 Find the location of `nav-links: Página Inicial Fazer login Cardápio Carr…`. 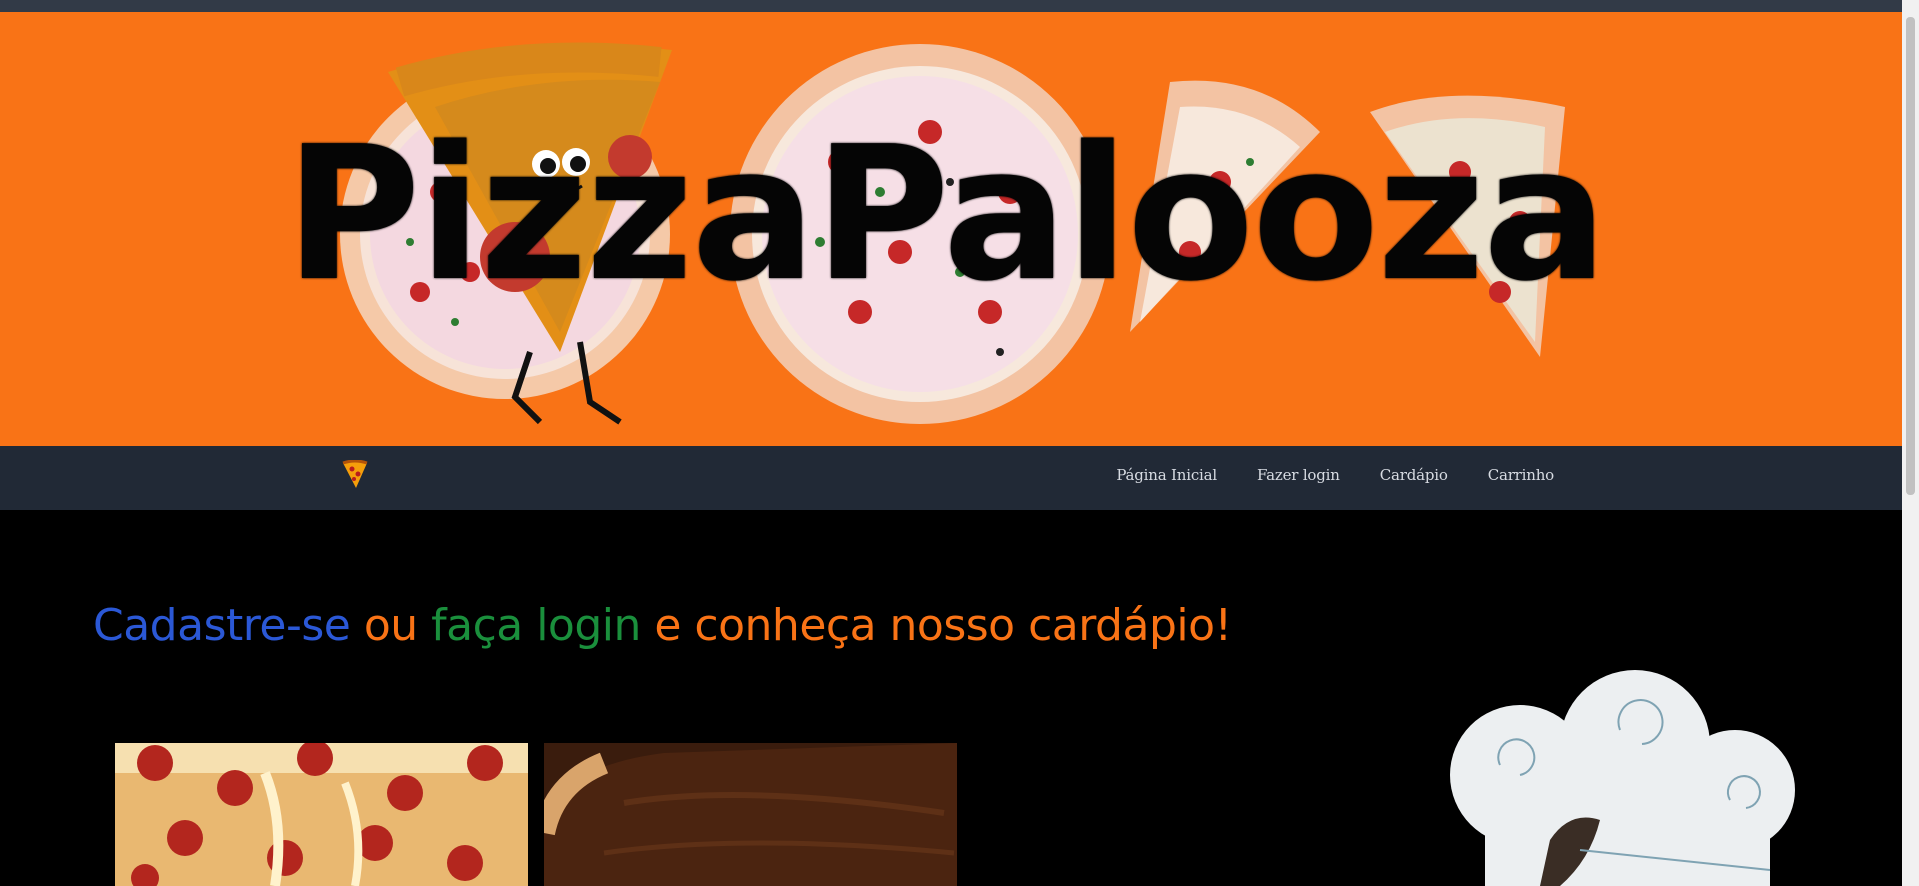

nav-links: Página Inicial Fazer login Cardápio Carr… is located at coordinates (1335, 475).